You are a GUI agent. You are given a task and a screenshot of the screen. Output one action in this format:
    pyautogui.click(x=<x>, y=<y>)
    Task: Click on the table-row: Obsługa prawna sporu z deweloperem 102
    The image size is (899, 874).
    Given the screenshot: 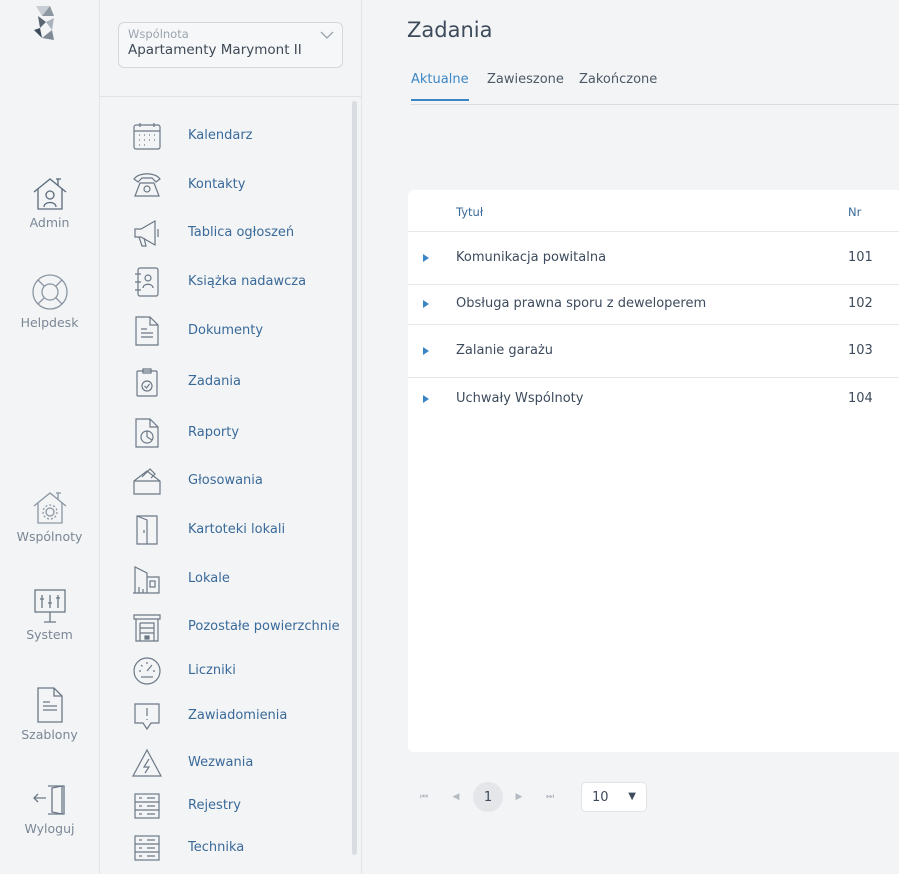 What is the action you would take?
    pyautogui.click(x=653, y=305)
    